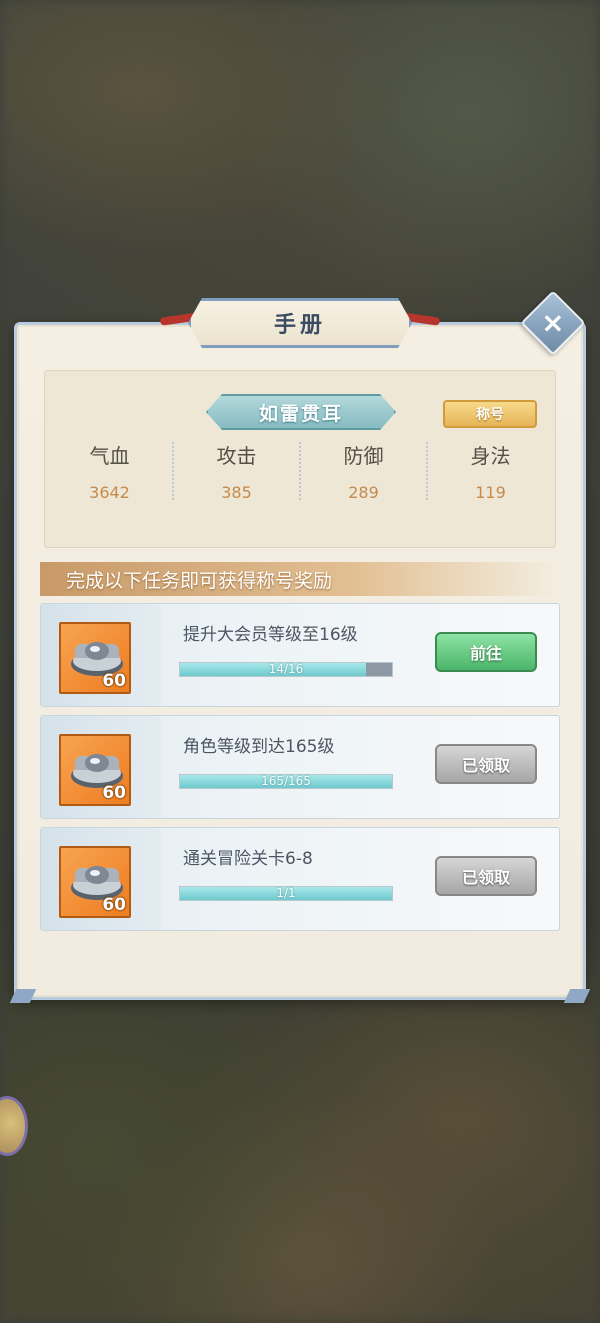 This screenshot has height=1323, width=600. Describe the element at coordinates (109, 456) in the screenshot. I see `stat-label: 气血` at that location.